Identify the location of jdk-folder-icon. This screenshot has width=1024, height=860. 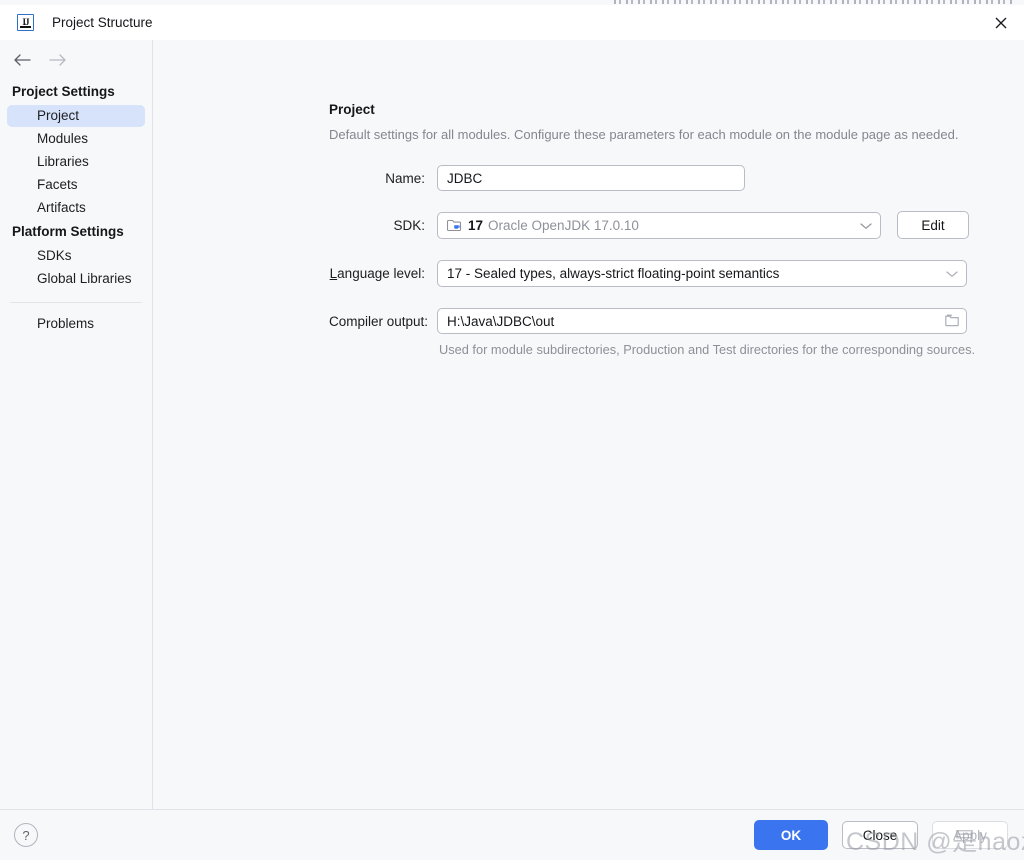
(454, 225).